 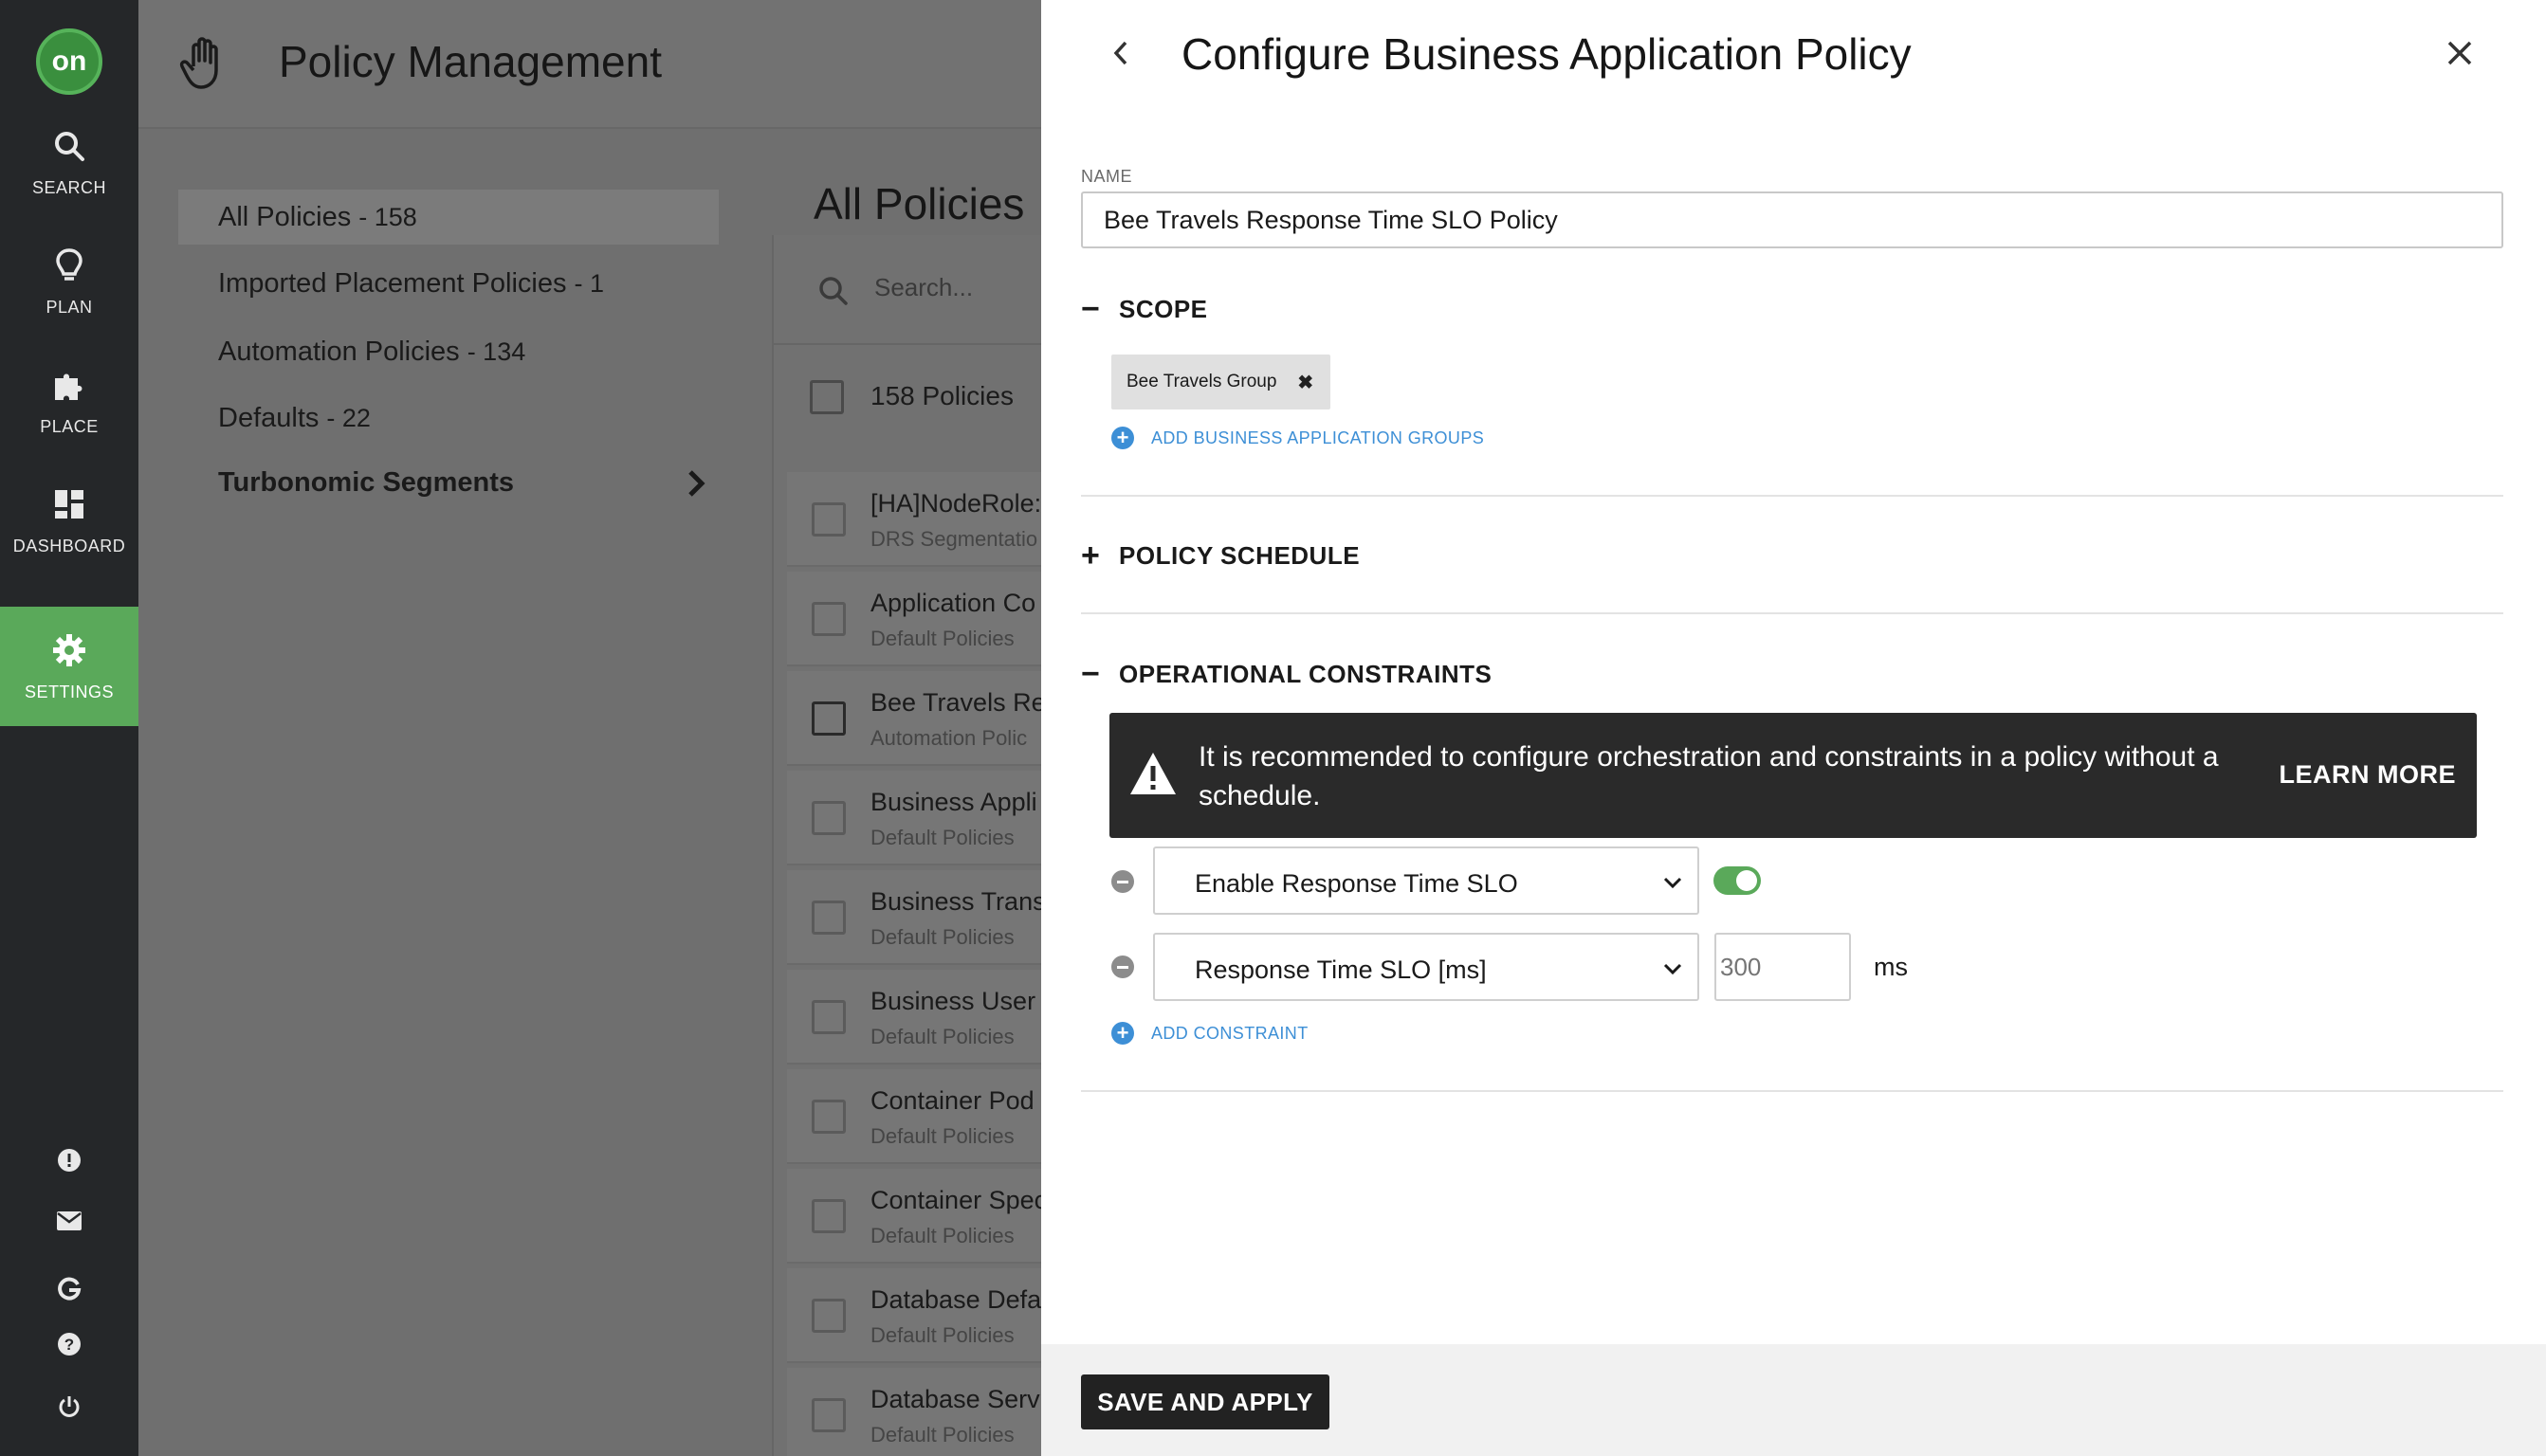 I want to click on hand-icon, so click(x=204, y=63).